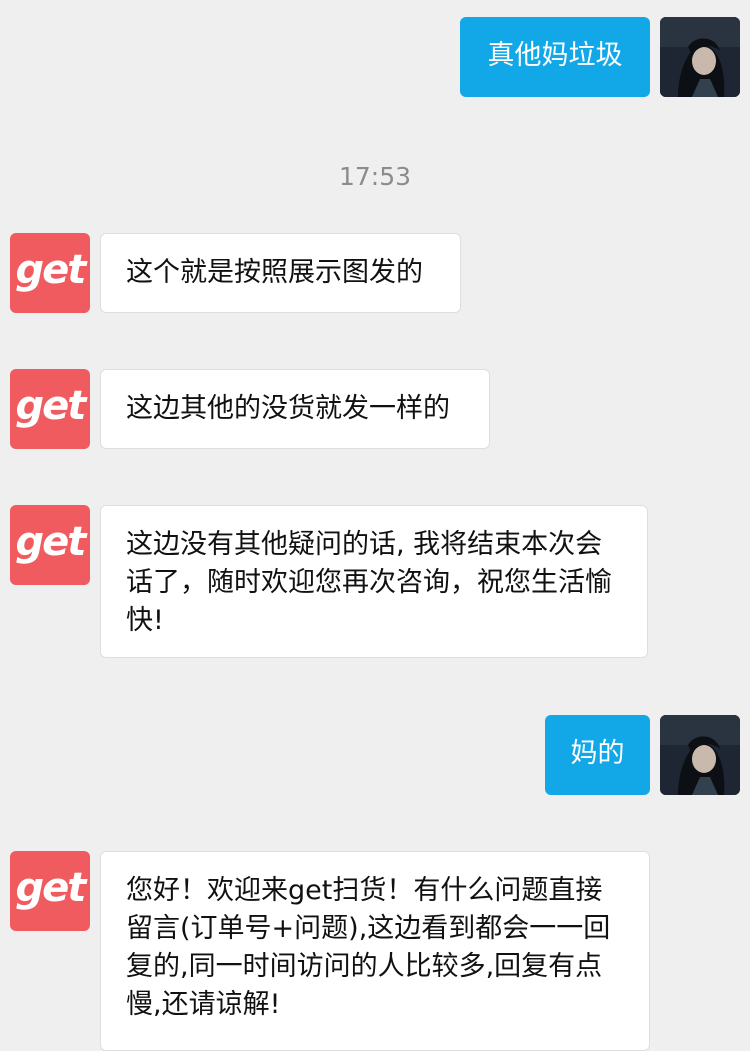 This screenshot has height=1051, width=750. Describe the element at coordinates (597, 755) in the screenshot. I see `message-bubble-user: 妈的` at that location.